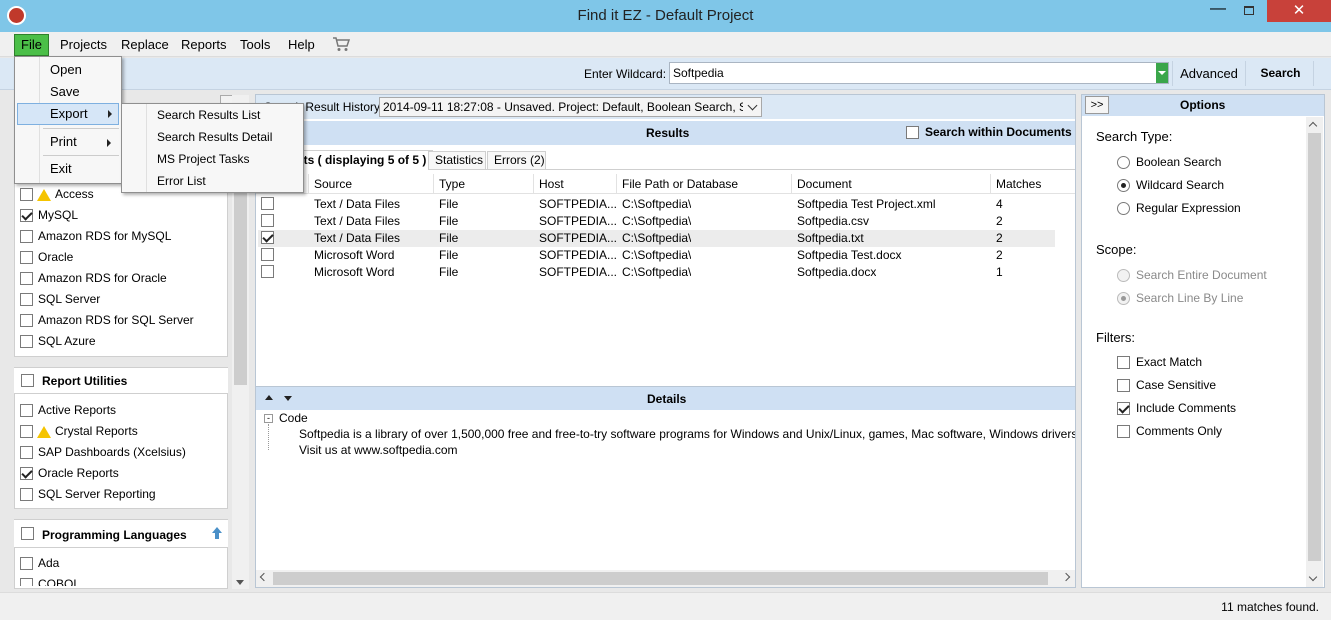  I want to click on menu-replace: Replace, so click(145, 44).